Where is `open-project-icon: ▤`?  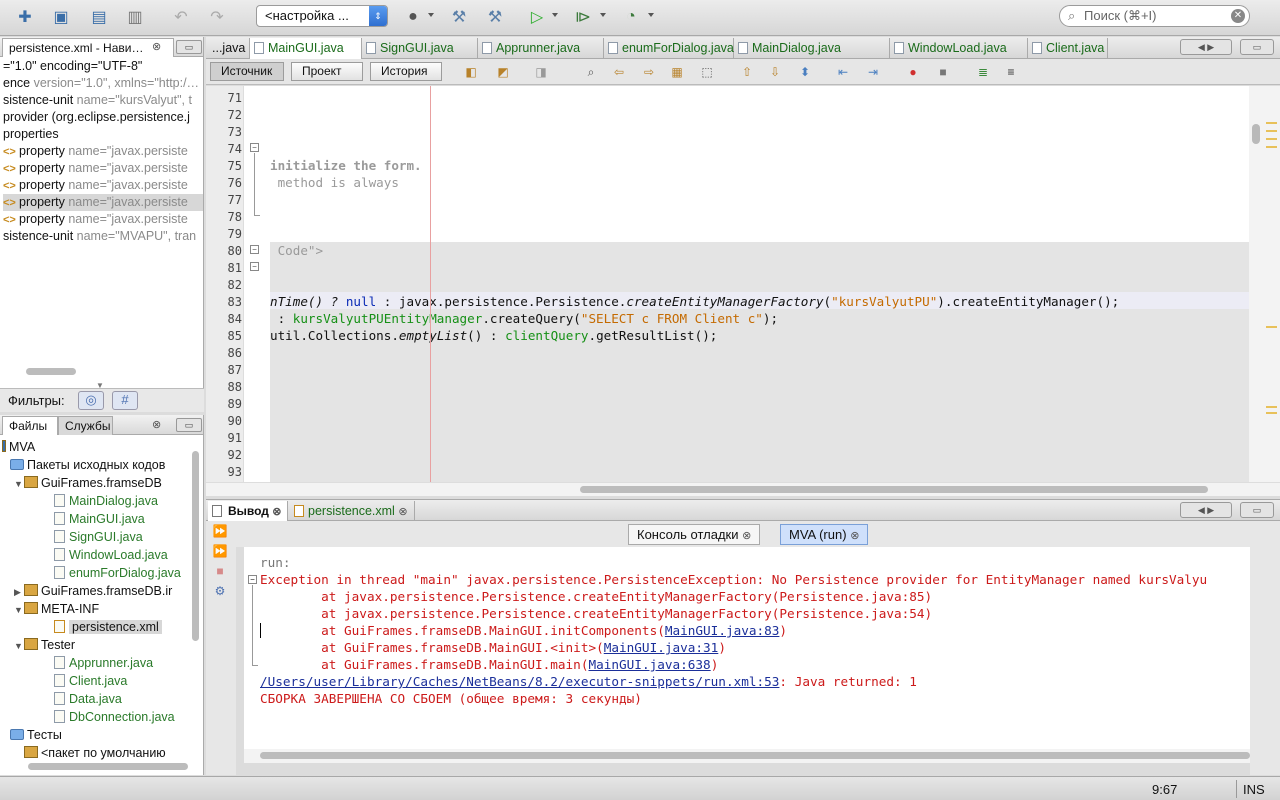
open-project-icon: ▤ is located at coordinates (99, 17).